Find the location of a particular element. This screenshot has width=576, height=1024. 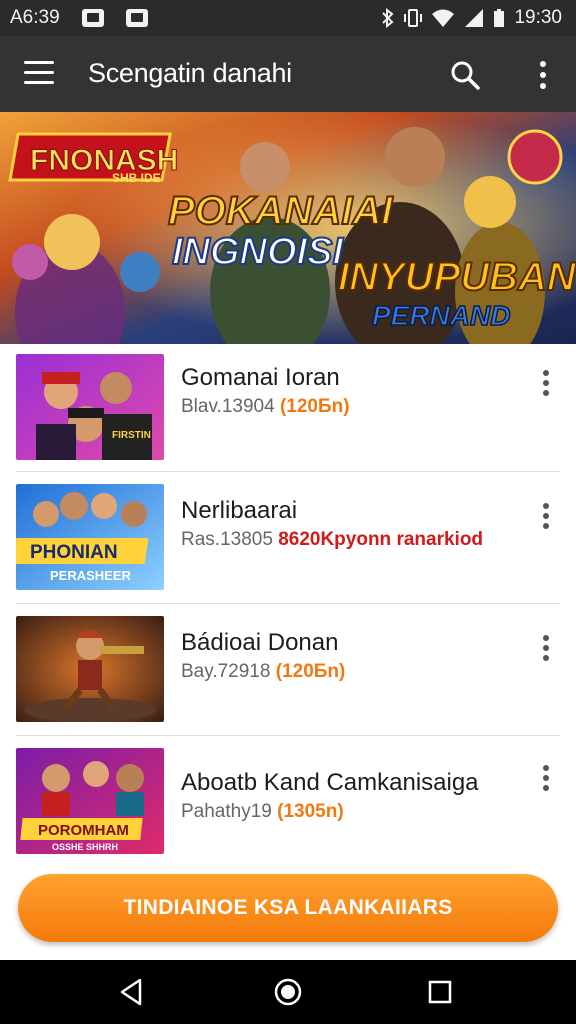

thumbnail-subcaption: OSSHE SHHRH is located at coordinates (85, 847).